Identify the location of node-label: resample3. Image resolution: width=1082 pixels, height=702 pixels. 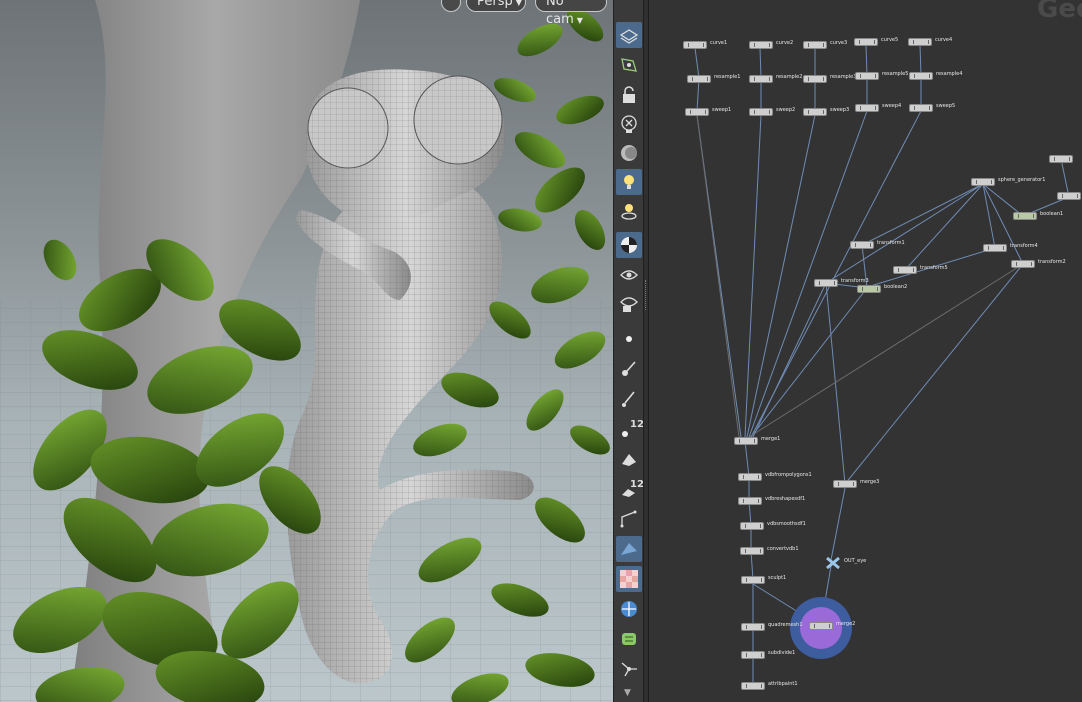
(843, 77).